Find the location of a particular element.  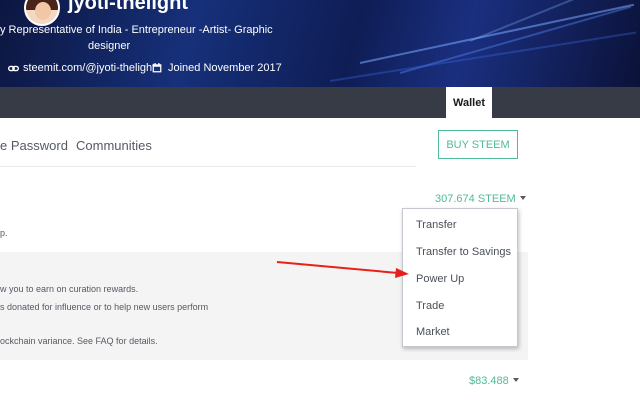

avatar is located at coordinates (42, 13).